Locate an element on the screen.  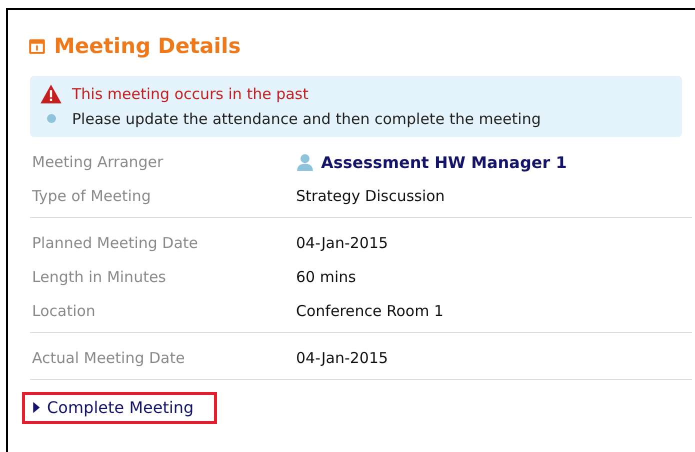
field-value: Strategy Discussion is located at coordinates (370, 196).